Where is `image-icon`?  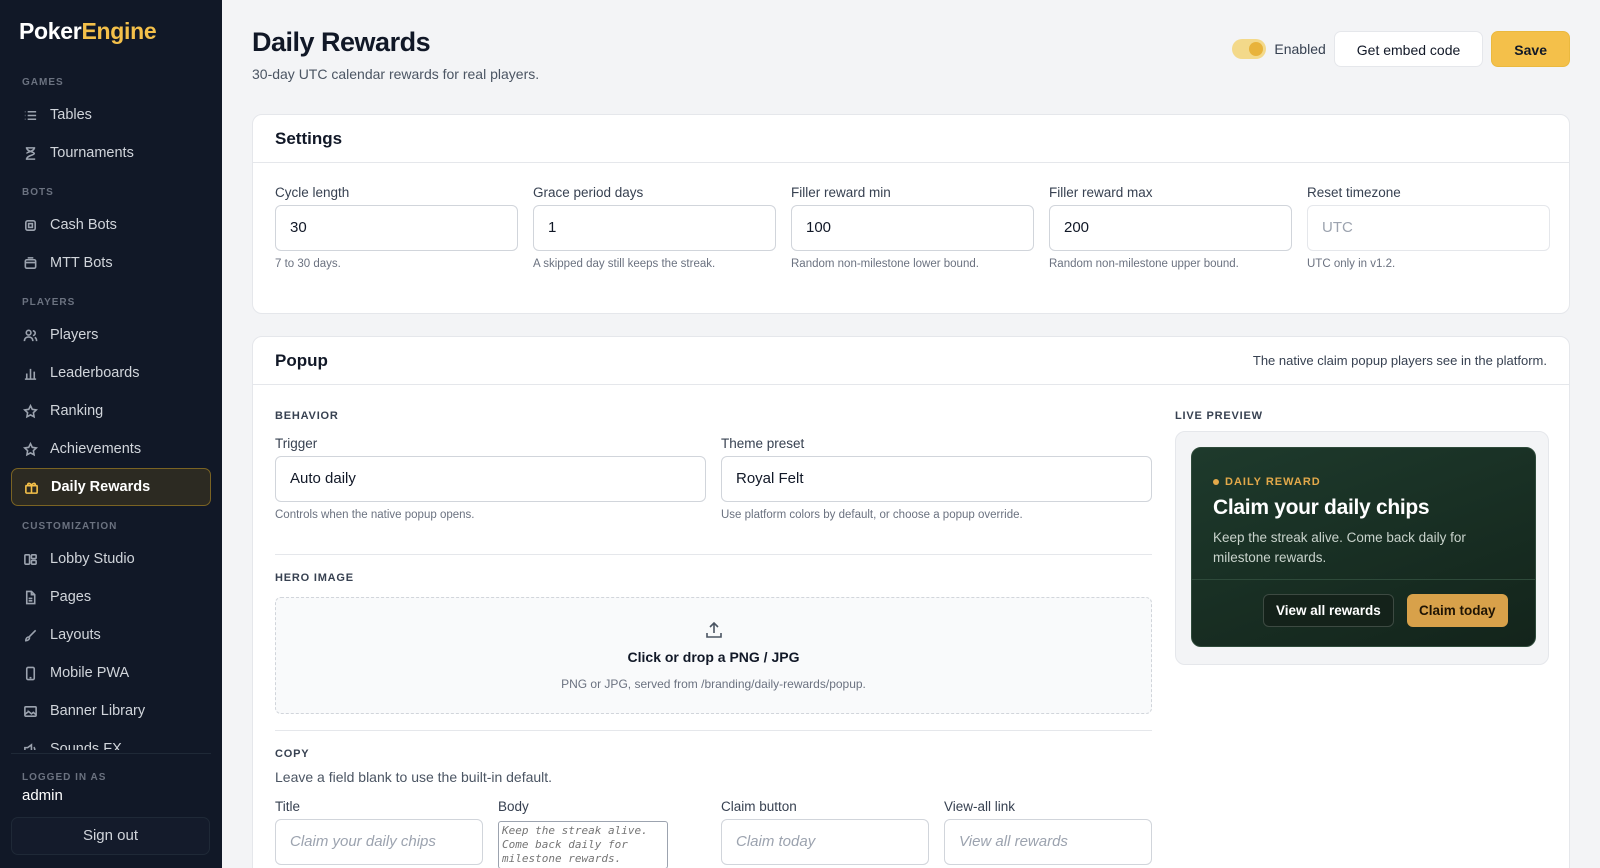 image-icon is located at coordinates (30, 711).